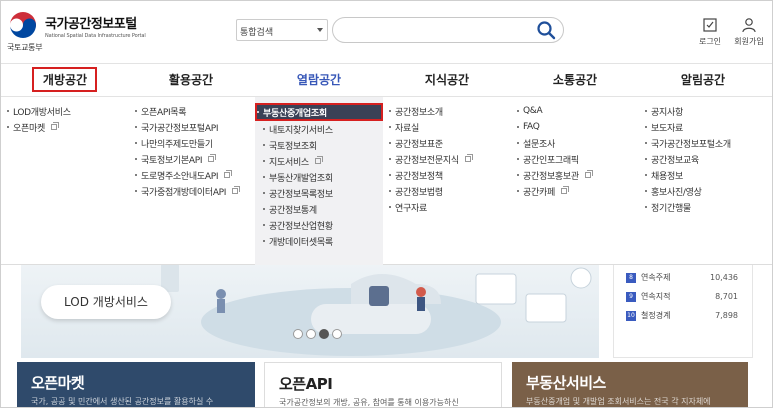  What do you see at coordinates (195, 111) in the screenshot?
I see `mega-menu-item: 오픈API목록` at bounding box center [195, 111].